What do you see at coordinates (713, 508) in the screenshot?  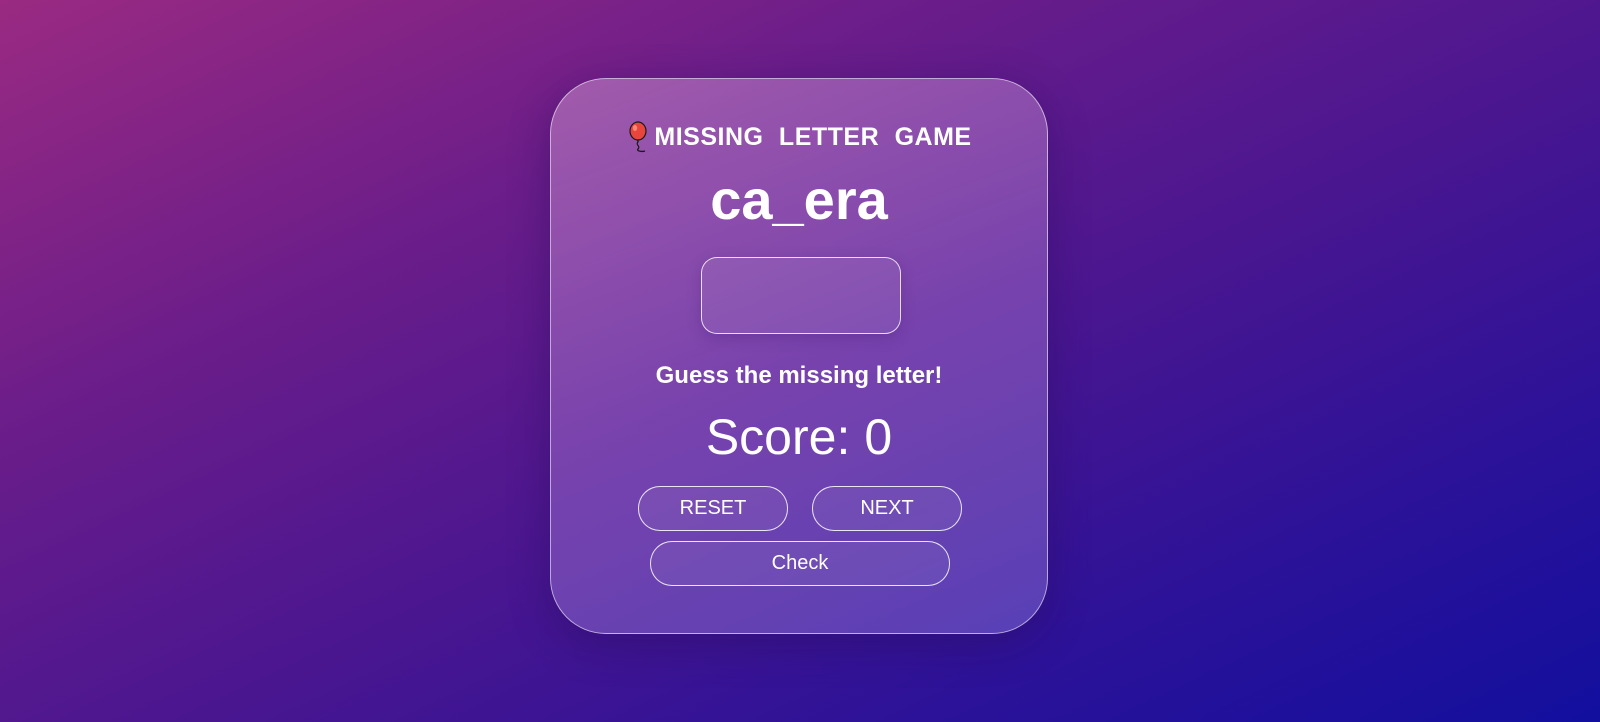 I see `reset-button: RESET` at bounding box center [713, 508].